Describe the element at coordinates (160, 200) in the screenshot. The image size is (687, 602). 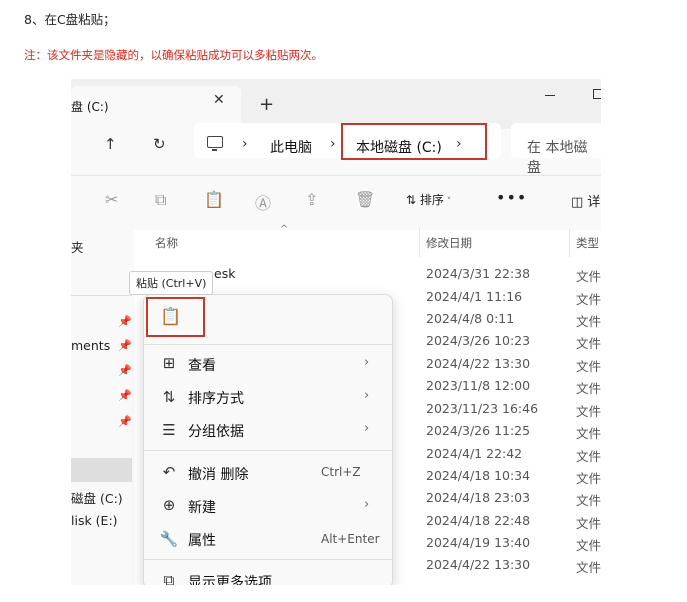
I see `copy-icon: ⧉` at that location.